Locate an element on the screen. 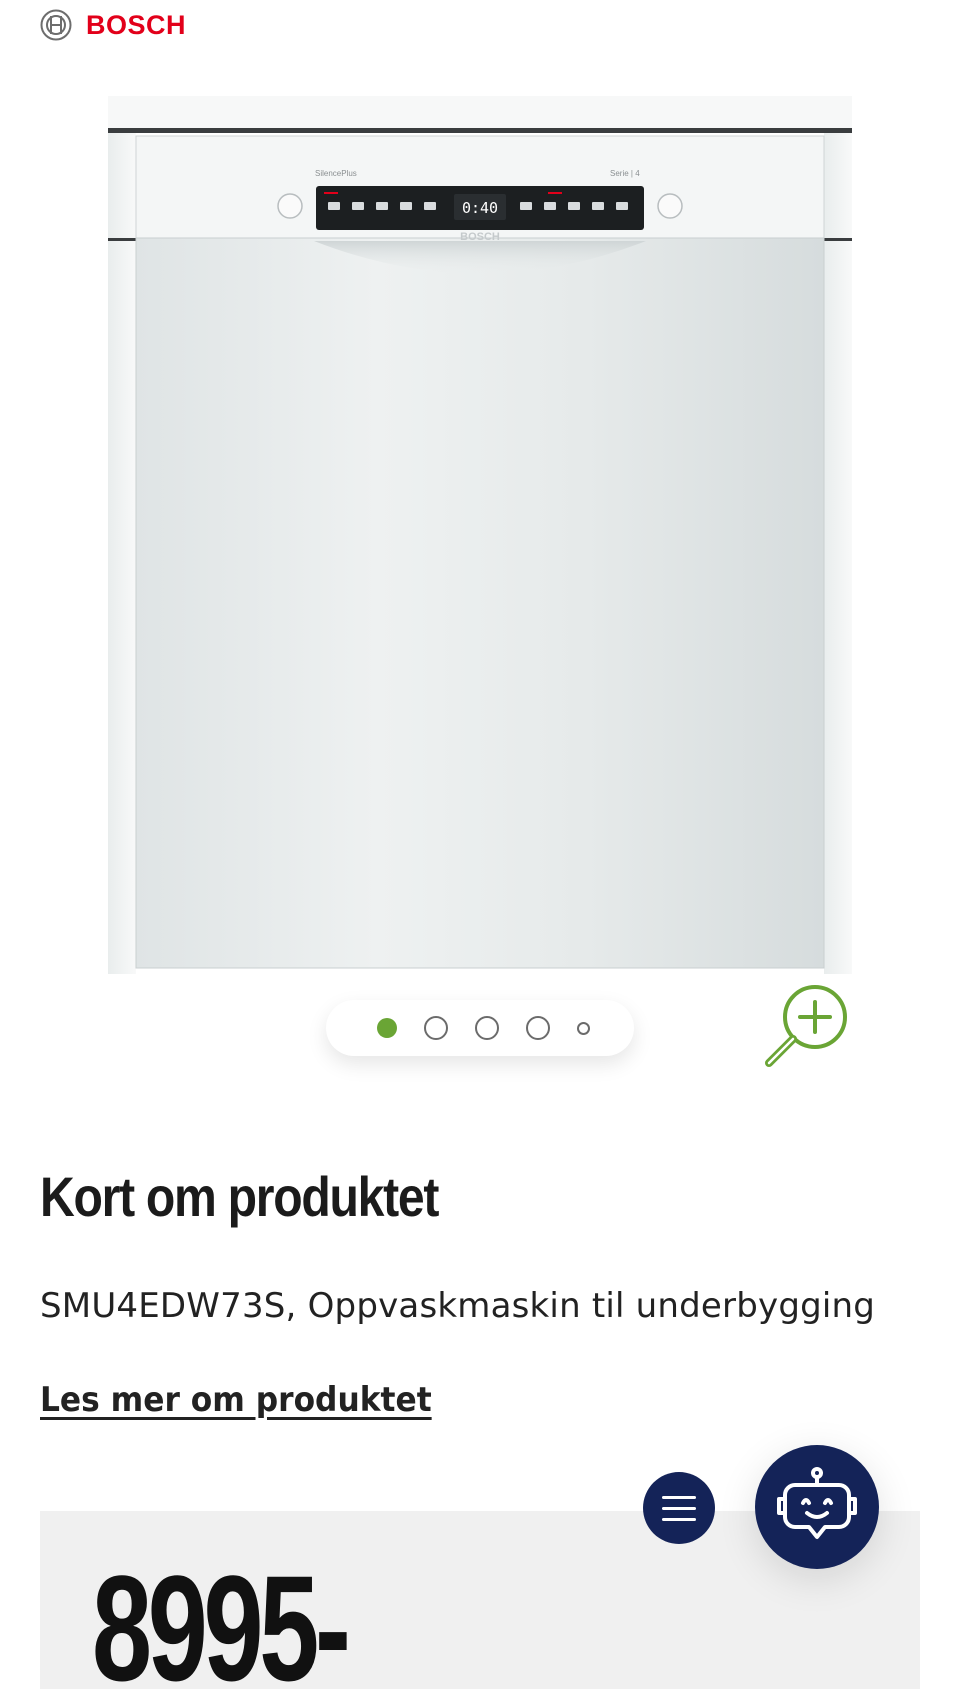 The image size is (960, 1689). product-price: 8995- is located at coordinates (221, 1616).